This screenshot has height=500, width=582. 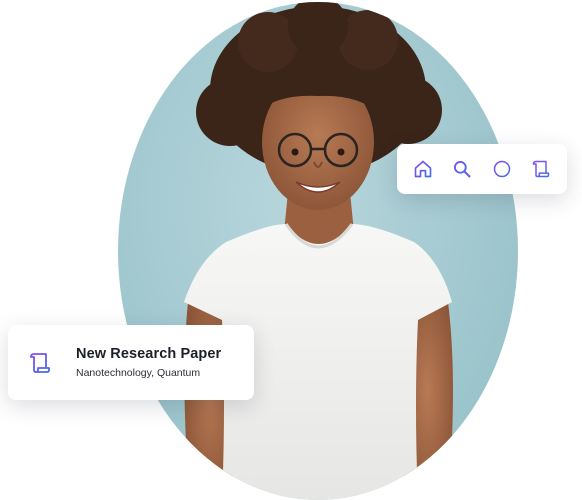 I want to click on home-icon, so click(x=423, y=169).